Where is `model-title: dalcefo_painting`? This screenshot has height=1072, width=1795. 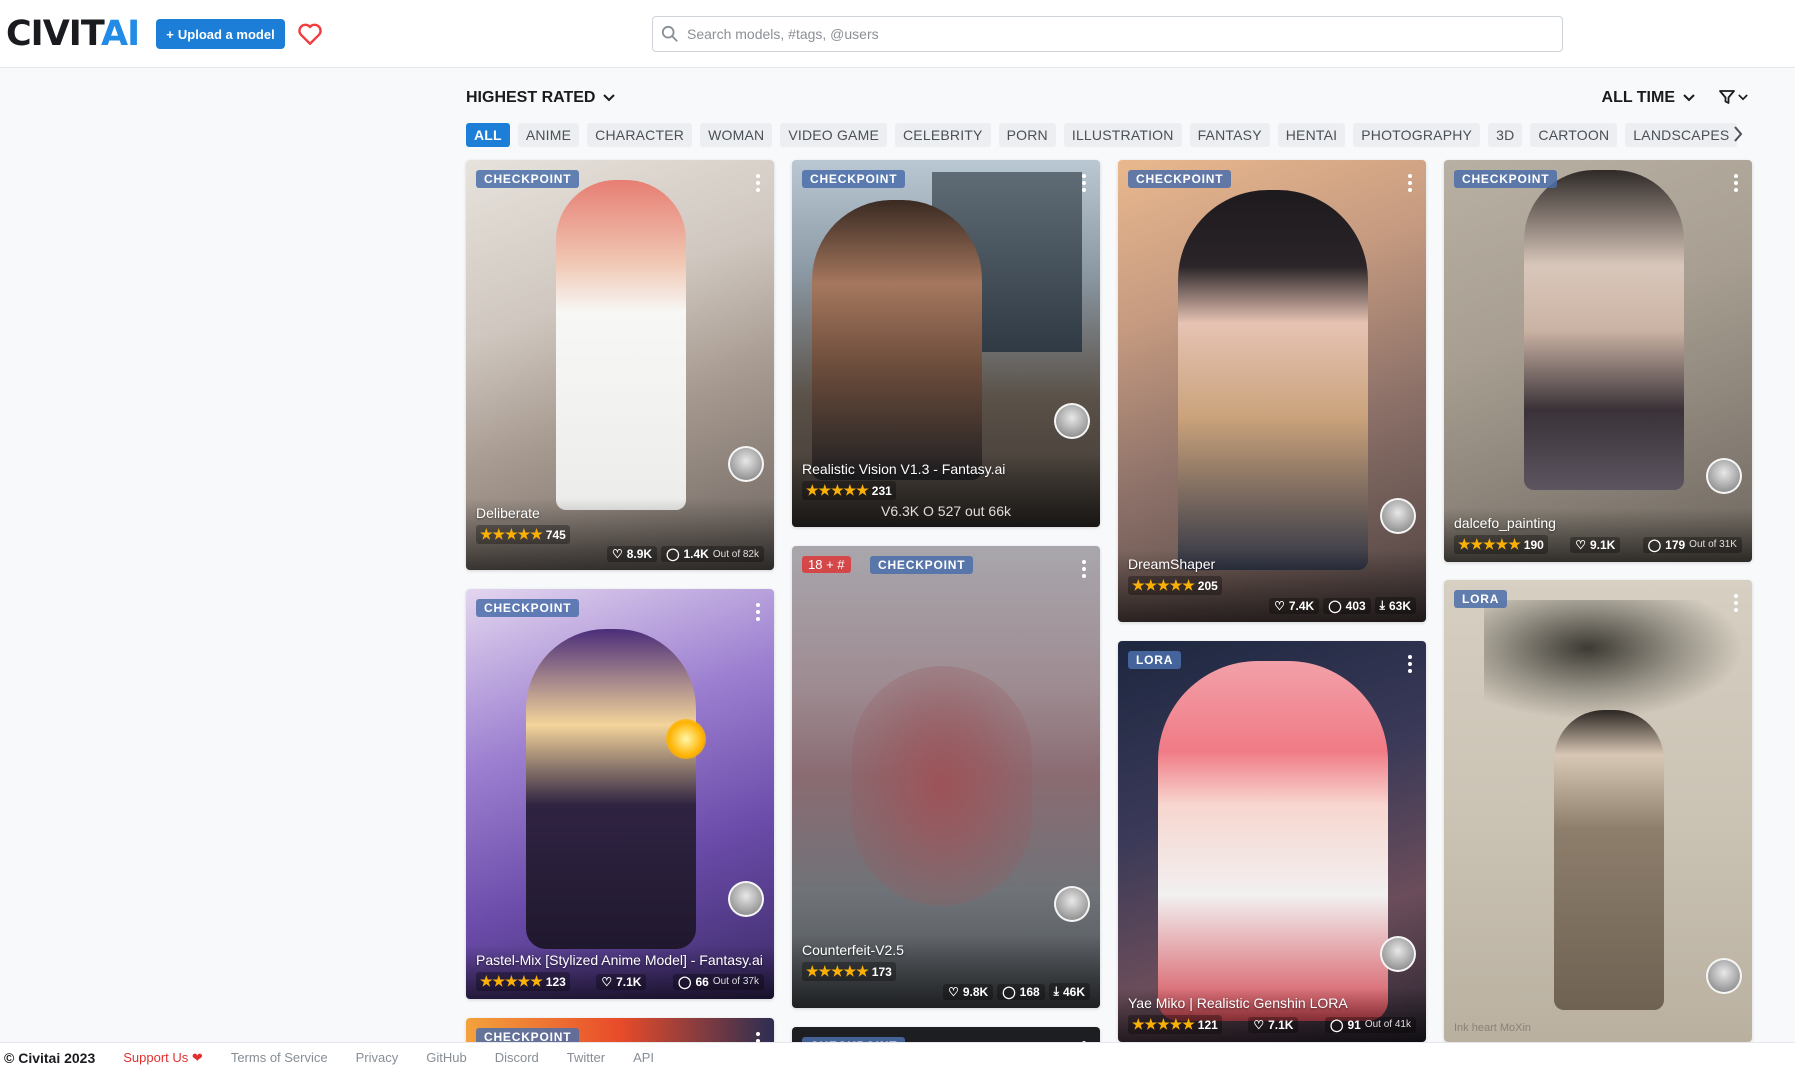
model-title: dalcefo_painting is located at coordinates (1505, 523).